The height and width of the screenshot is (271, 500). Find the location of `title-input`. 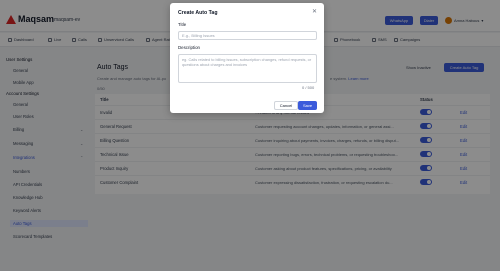

title-input is located at coordinates (247, 35).